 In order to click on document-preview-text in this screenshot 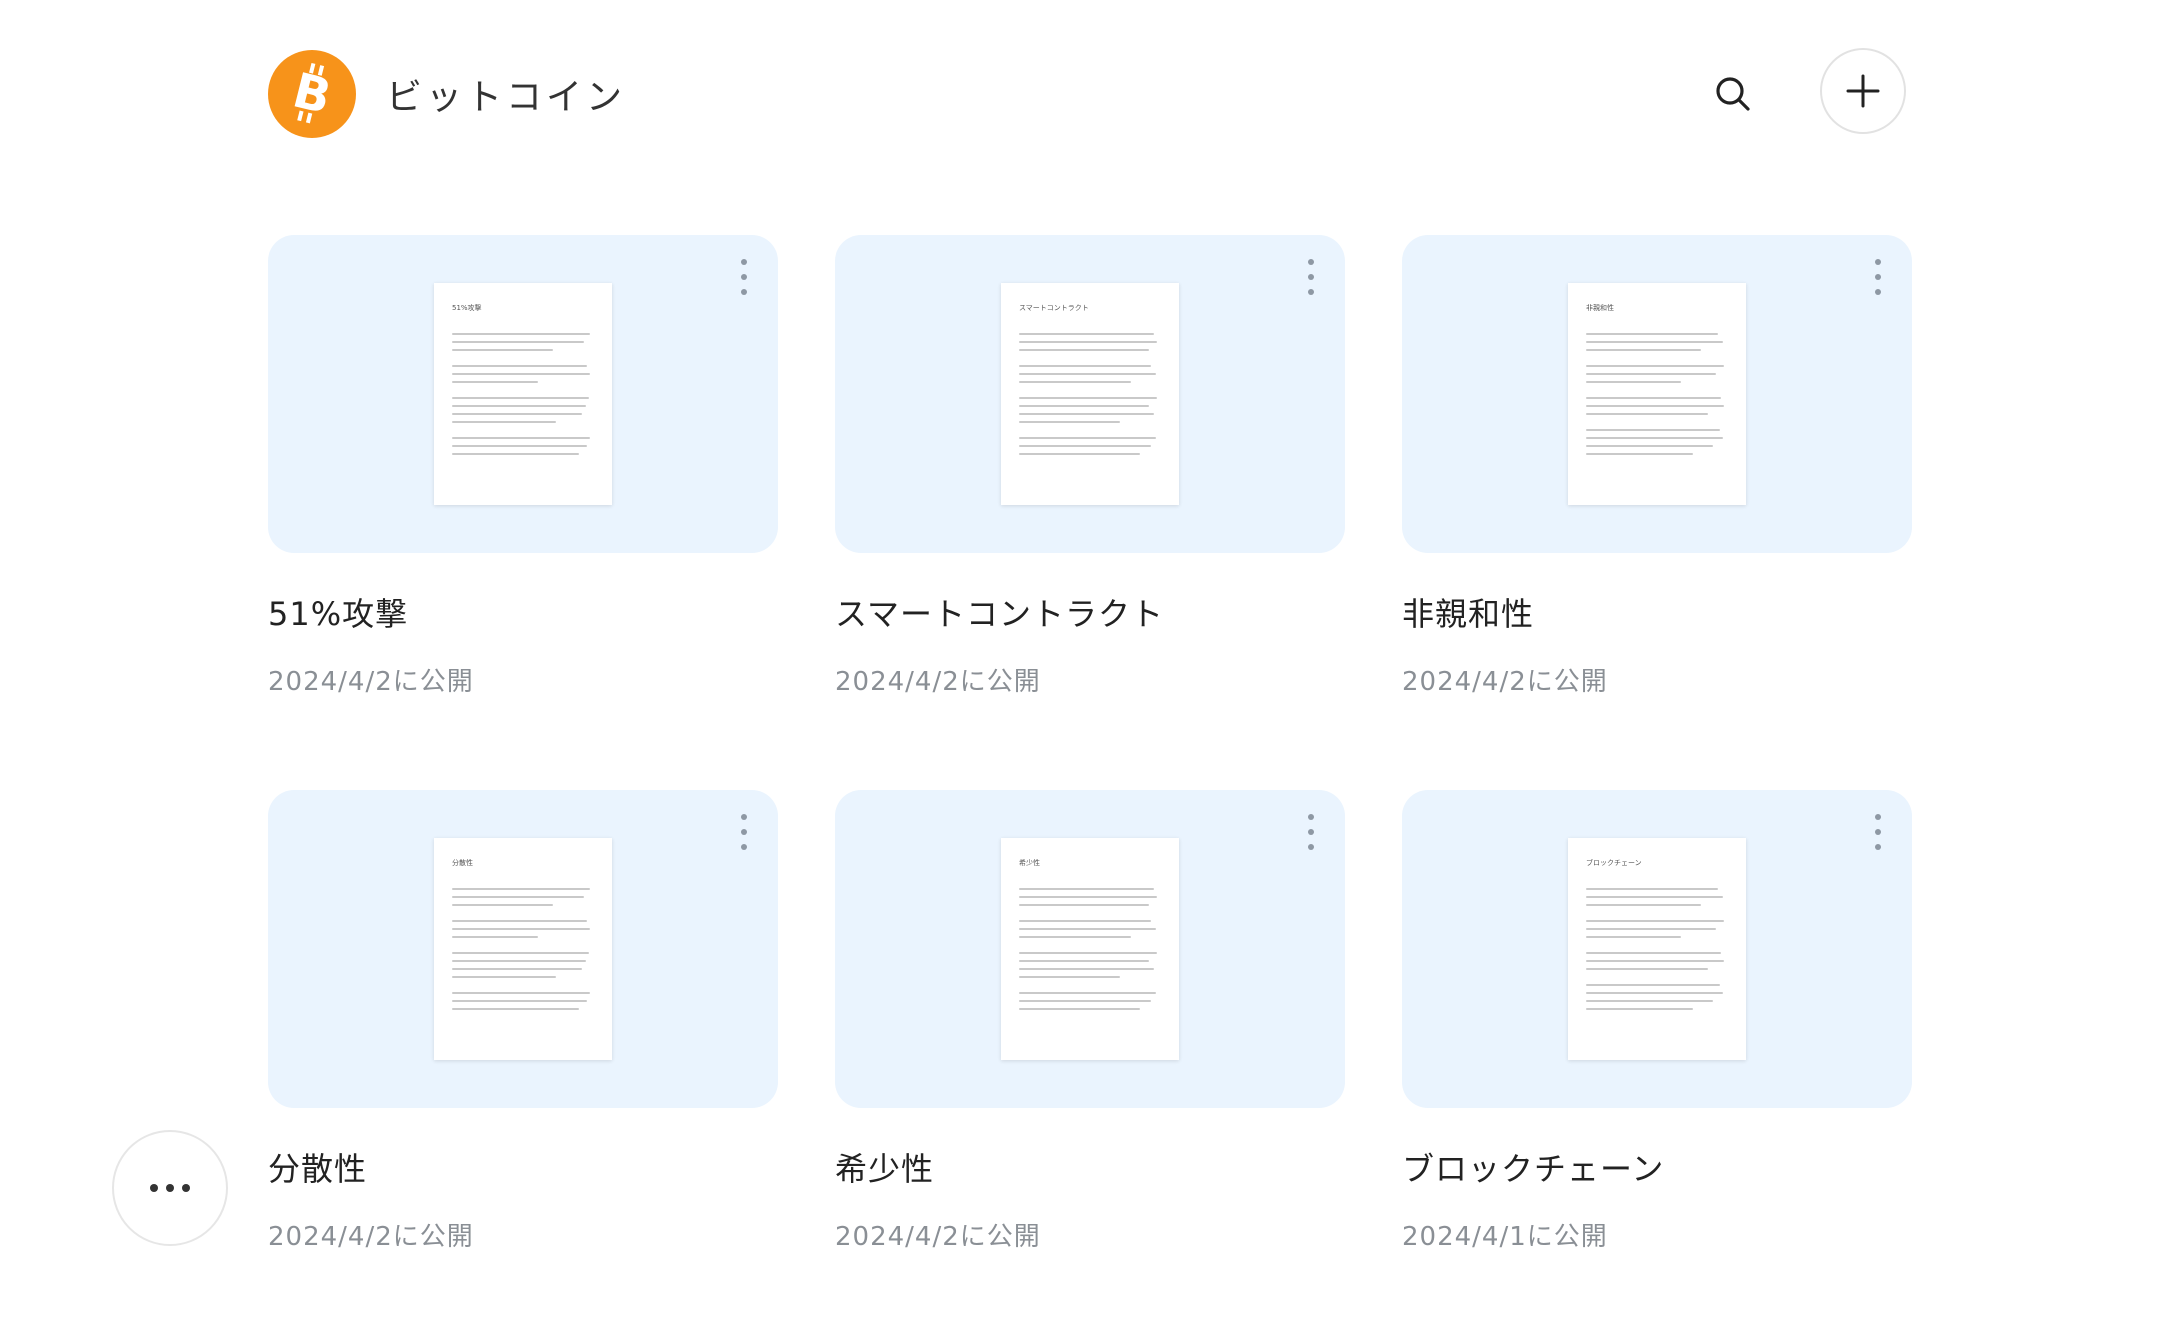, I will do `click(1091, 394)`.